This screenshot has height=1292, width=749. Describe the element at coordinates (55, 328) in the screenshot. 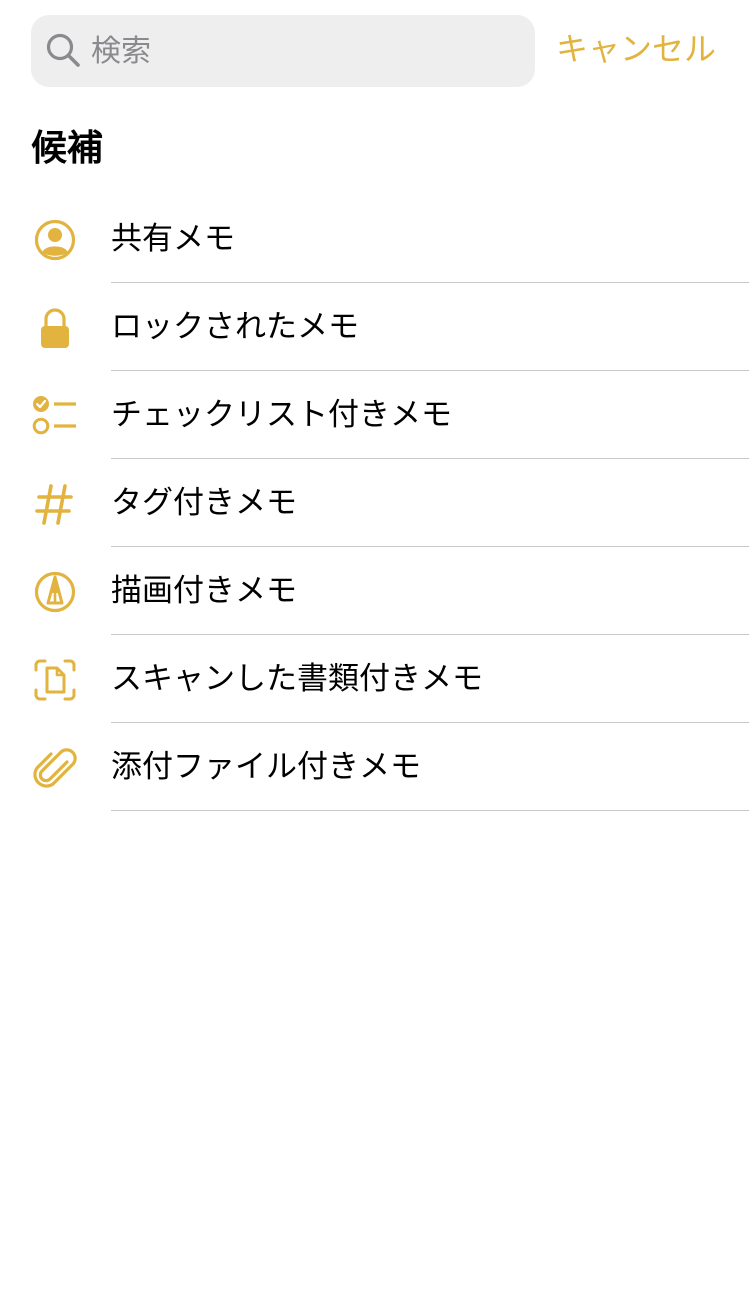

I see `lock-icon` at that location.